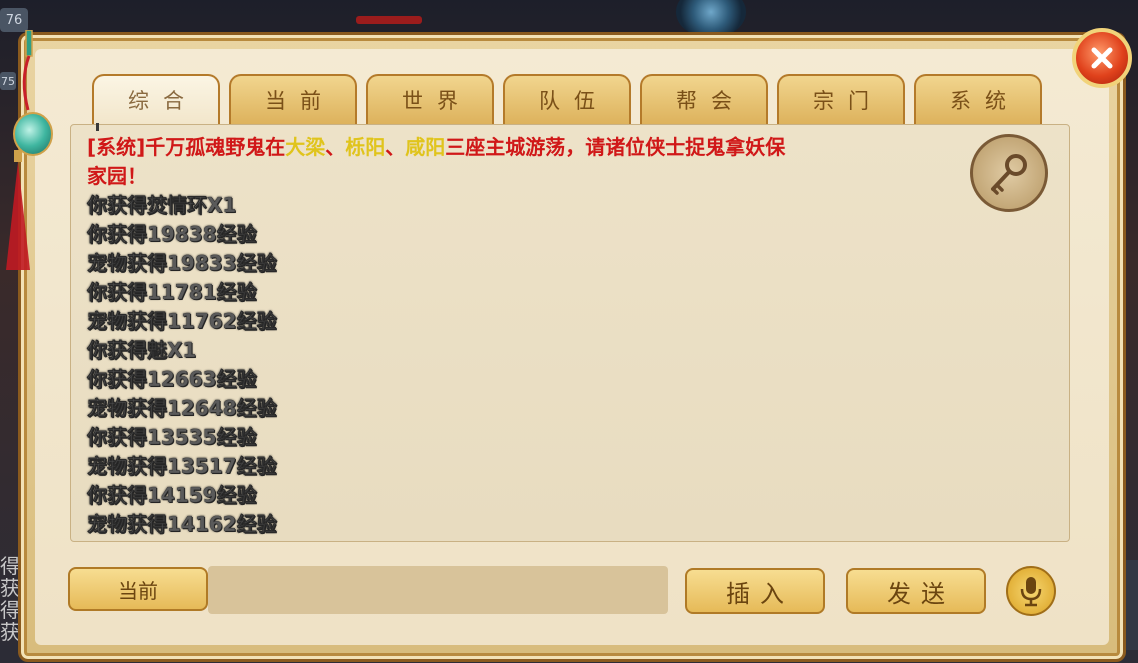 This screenshot has width=1138, height=663. I want to click on hp-bar, so click(389, 20).